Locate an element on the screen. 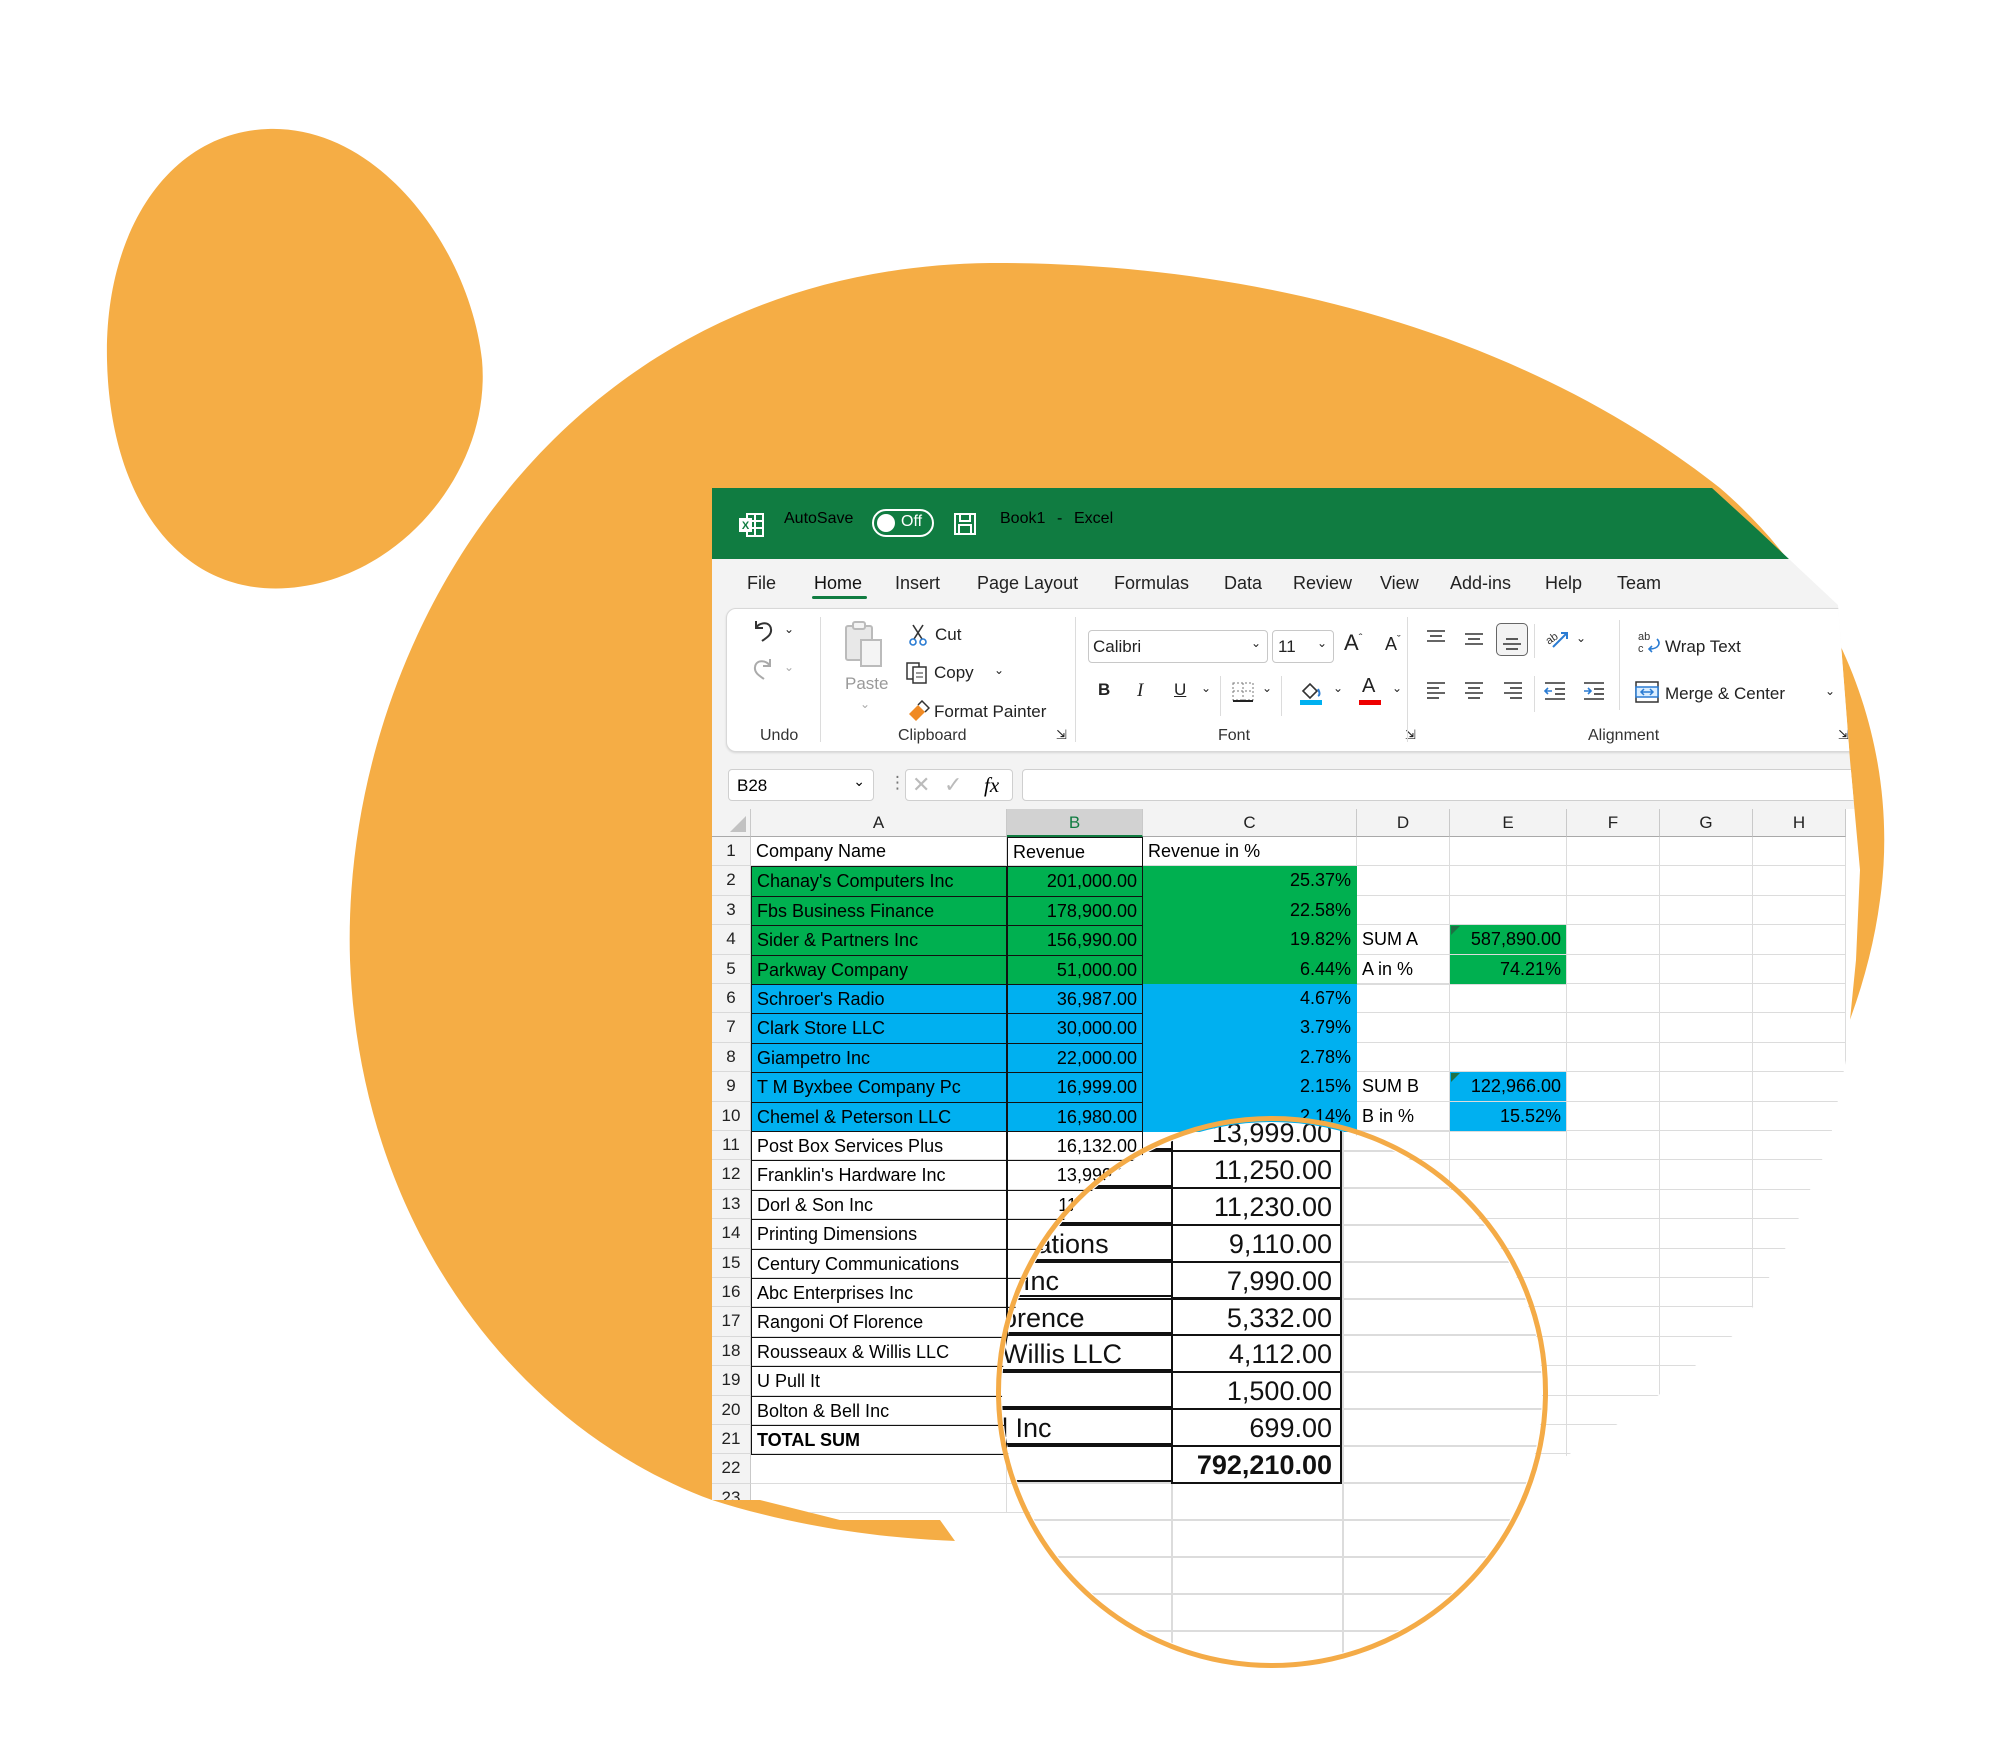  cancel-icon: ✕ is located at coordinates (921, 785).